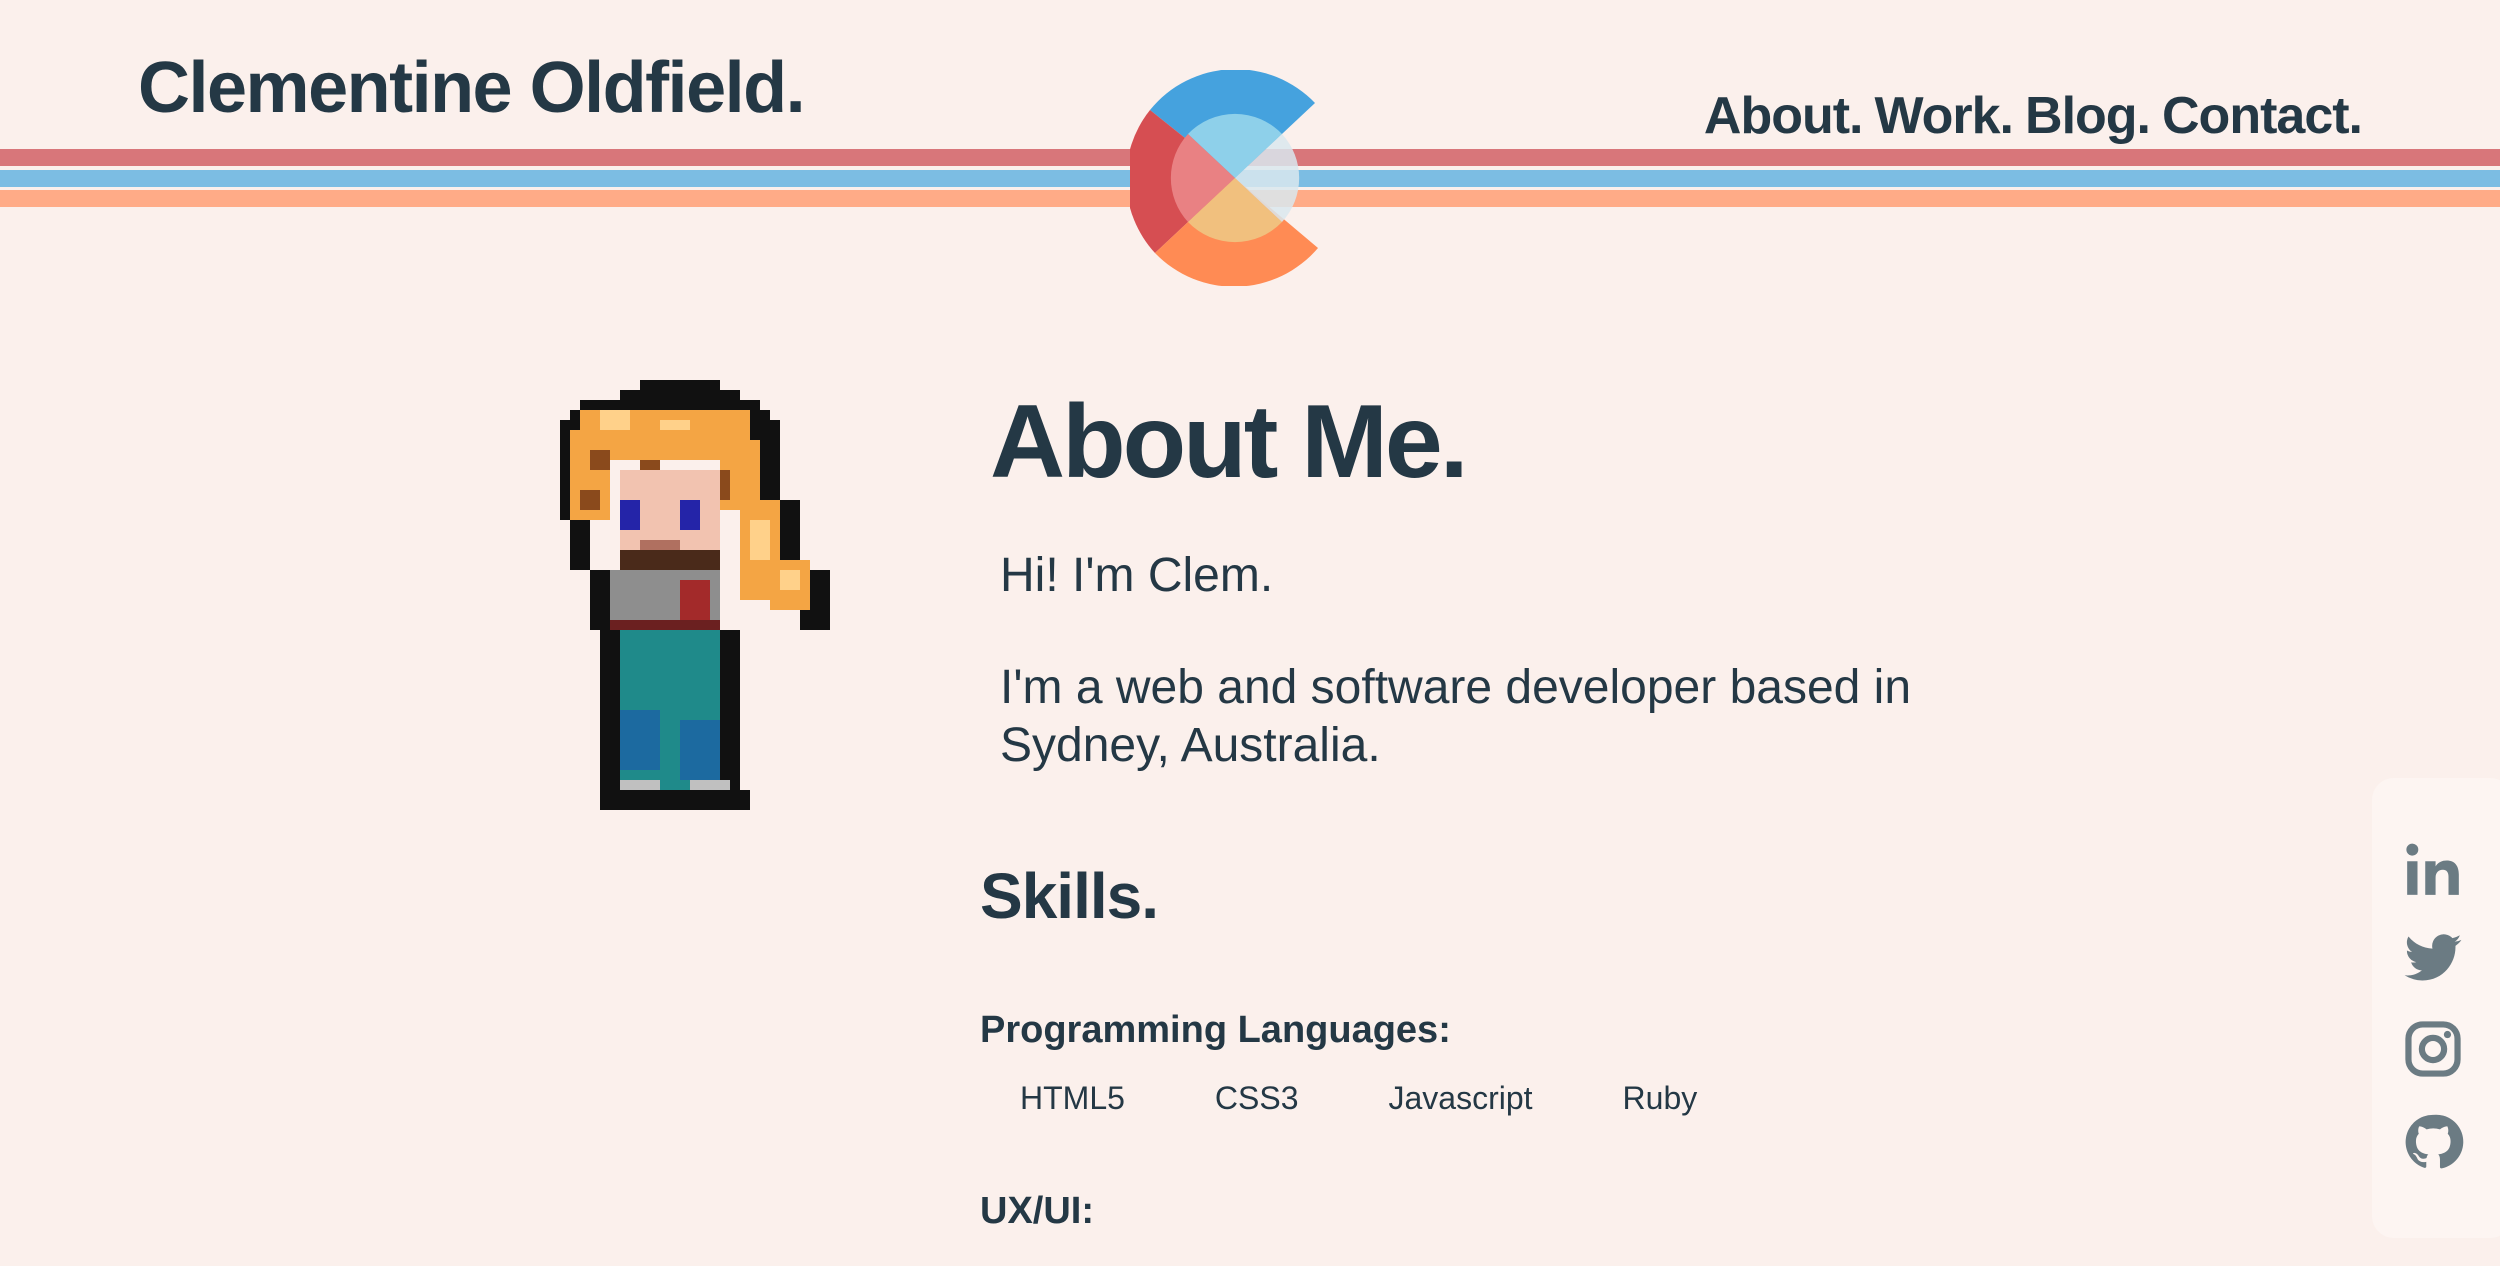 The height and width of the screenshot is (1266, 2500). What do you see at coordinates (1137, 575) in the screenshot?
I see `greeting-text: Hi! I'm Clem.` at bounding box center [1137, 575].